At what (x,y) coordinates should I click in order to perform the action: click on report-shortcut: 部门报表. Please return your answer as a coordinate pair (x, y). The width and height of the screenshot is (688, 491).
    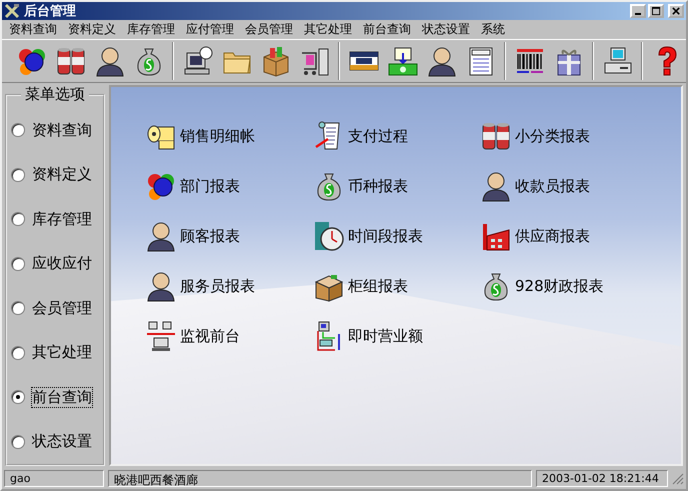
    Looking at the image, I should click on (229, 186).